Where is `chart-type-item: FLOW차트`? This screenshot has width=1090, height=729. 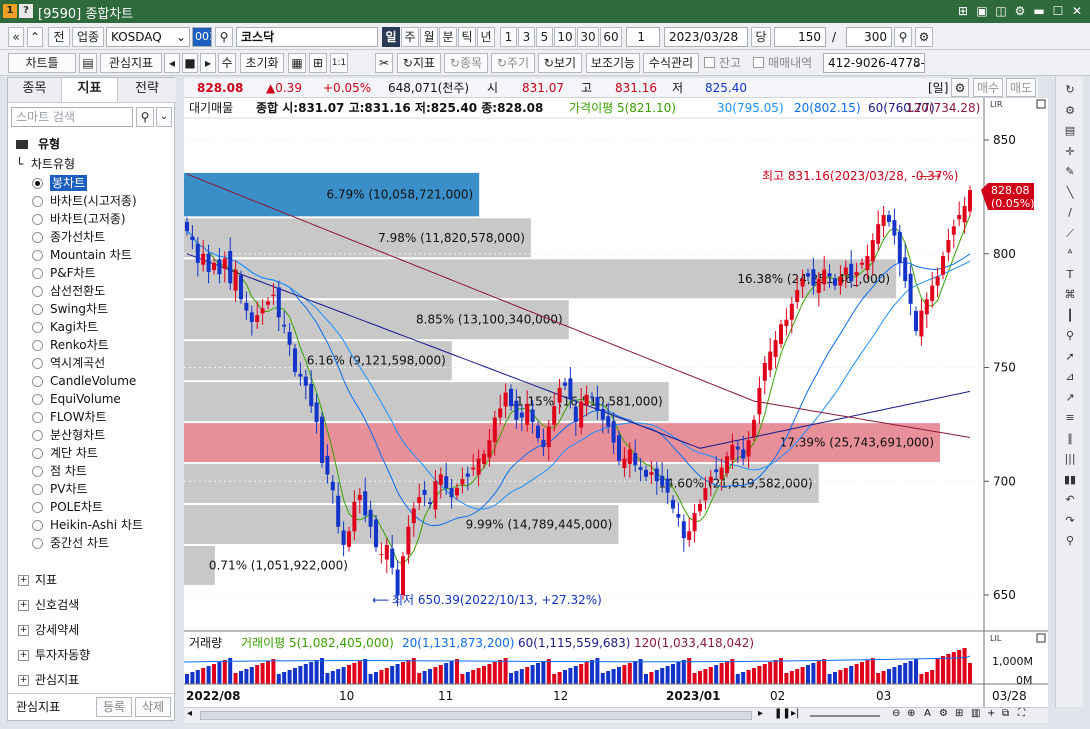 chart-type-item: FLOW차트 is located at coordinates (78, 417).